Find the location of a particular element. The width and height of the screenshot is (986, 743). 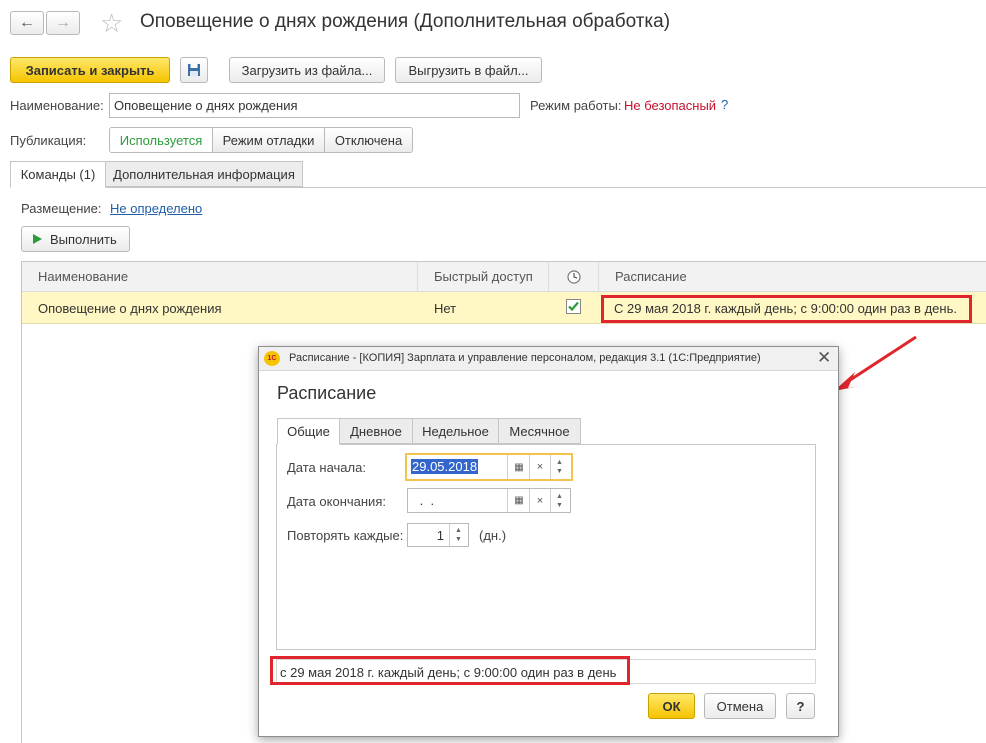

publication-option-disabled: Отключена is located at coordinates (368, 140).